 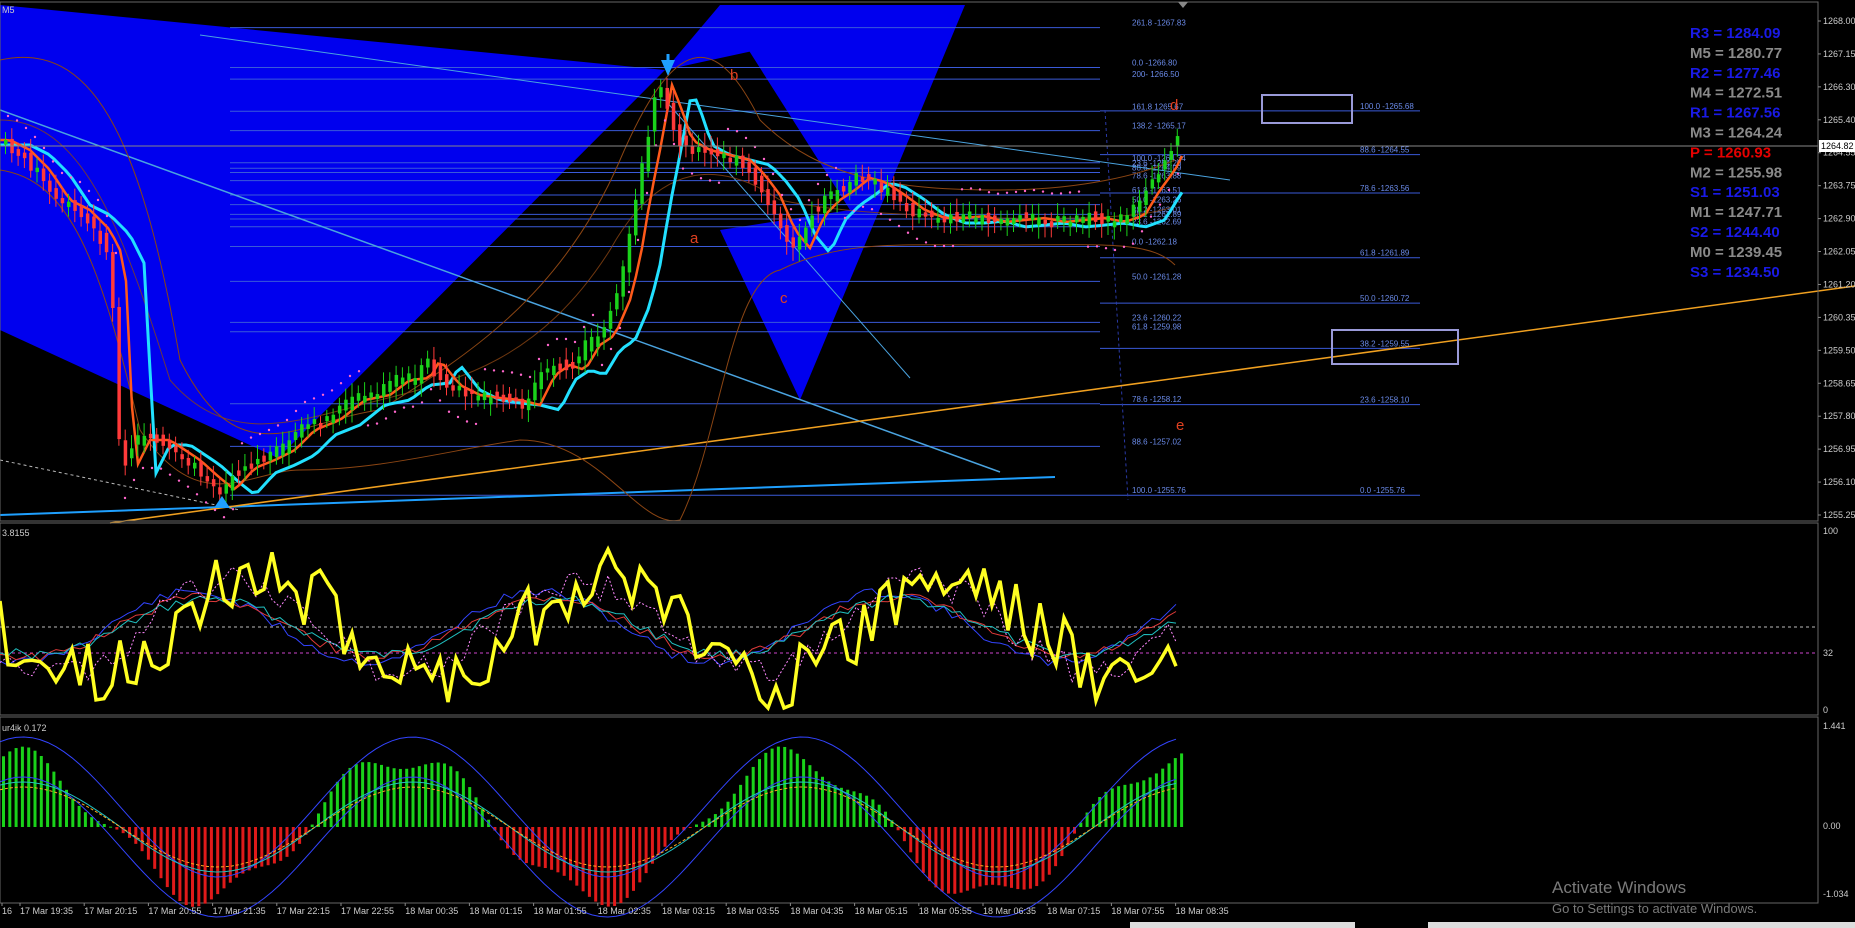 What do you see at coordinates (1157, 441) in the screenshot?
I see `fib-level-label: 88.6 -1257.02` at bounding box center [1157, 441].